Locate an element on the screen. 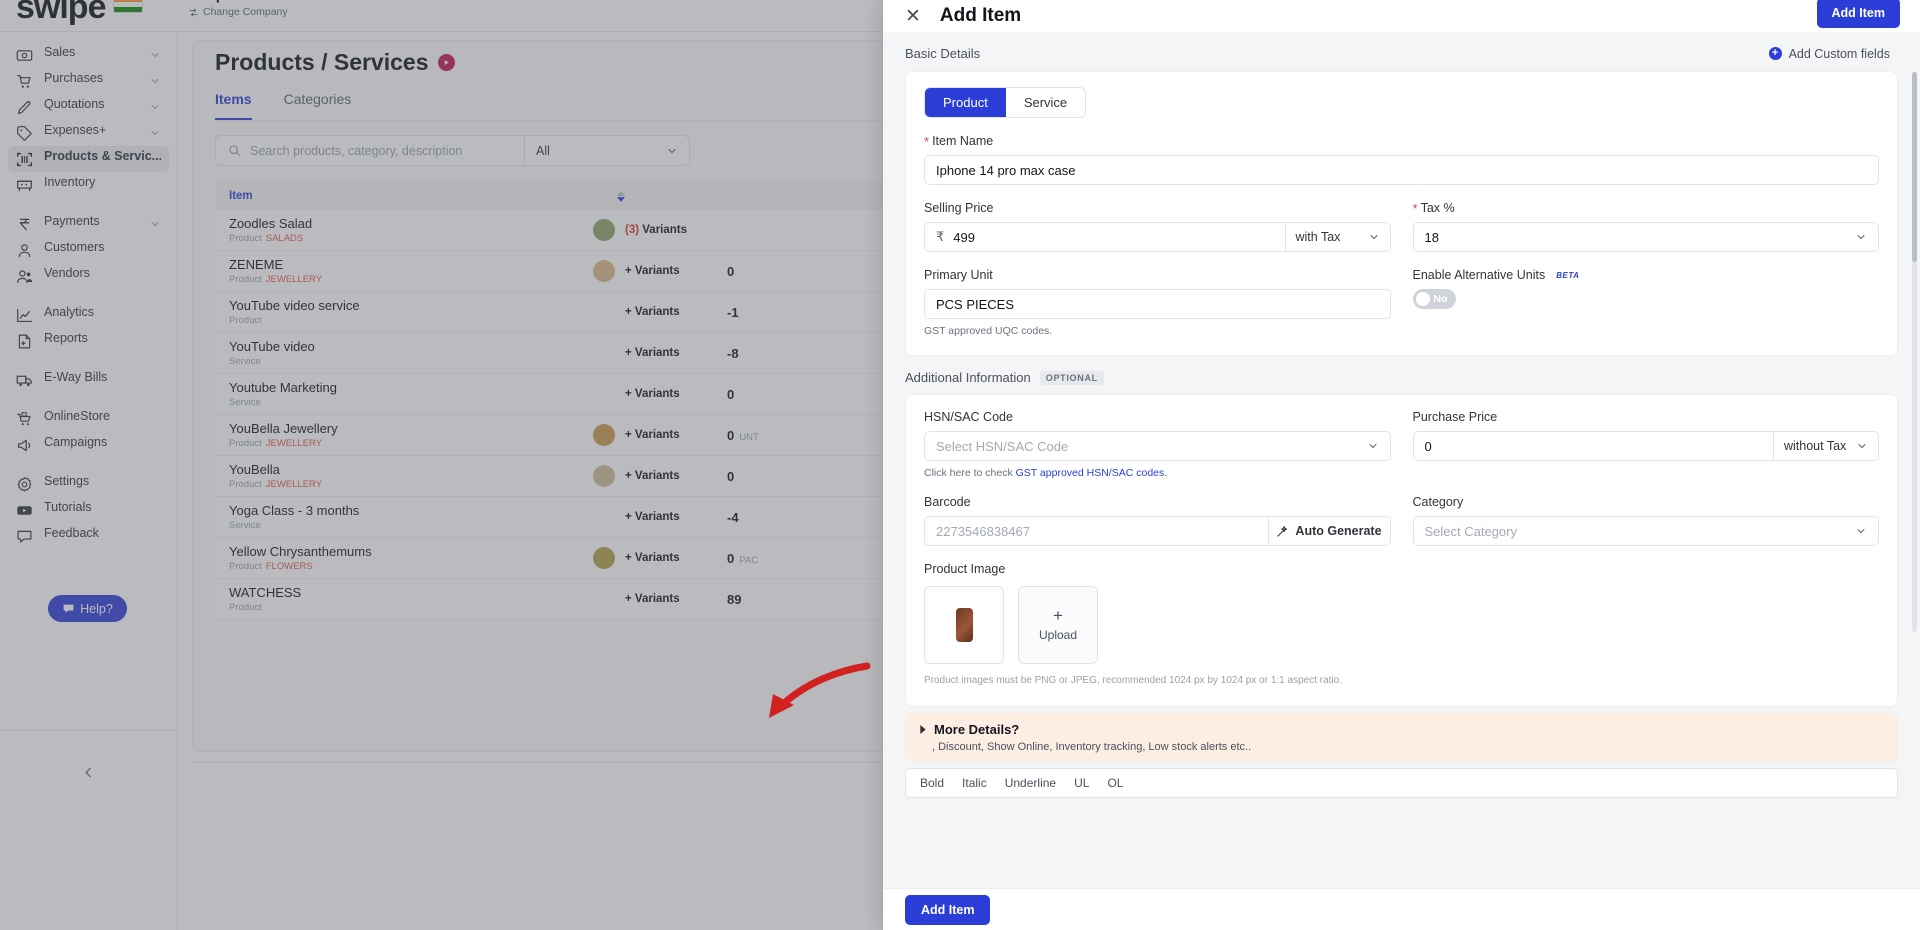  primary-unit-field: PCS PIECES is located at coordinates (1157, 304).